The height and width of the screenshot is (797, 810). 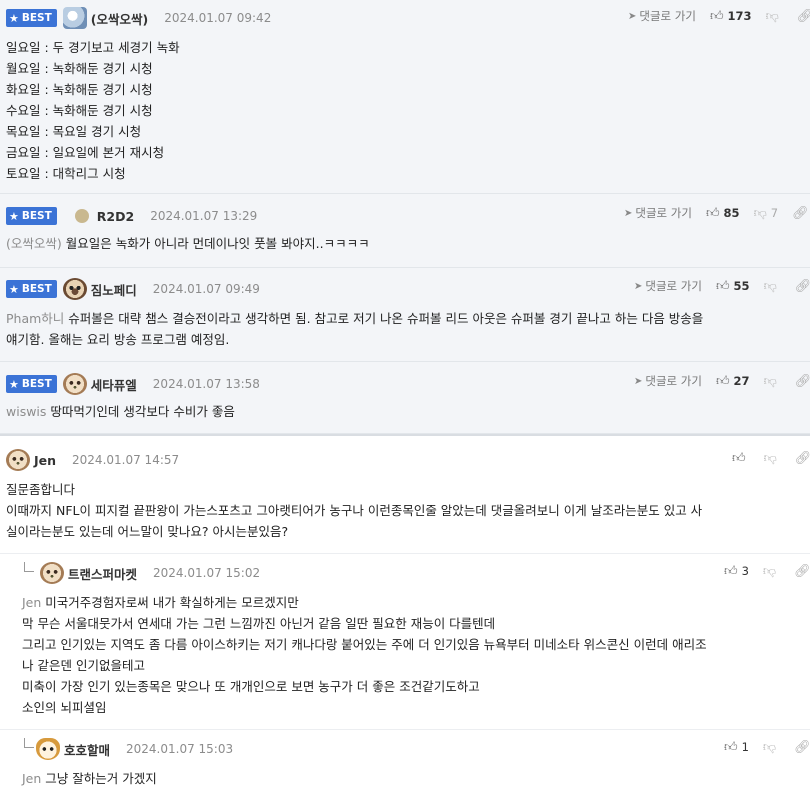 I want to click on like-count: 3, so click(x=745, y=571).